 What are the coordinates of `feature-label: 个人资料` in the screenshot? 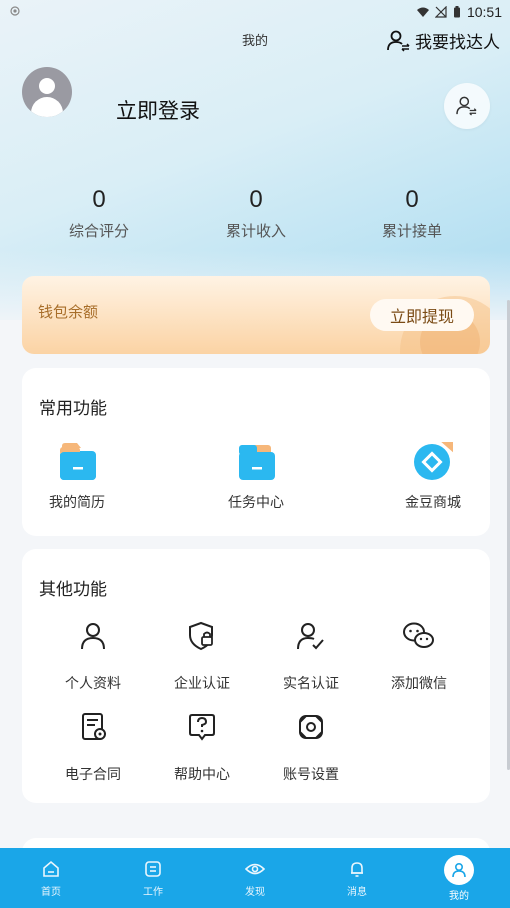 It's located at (93, 684).